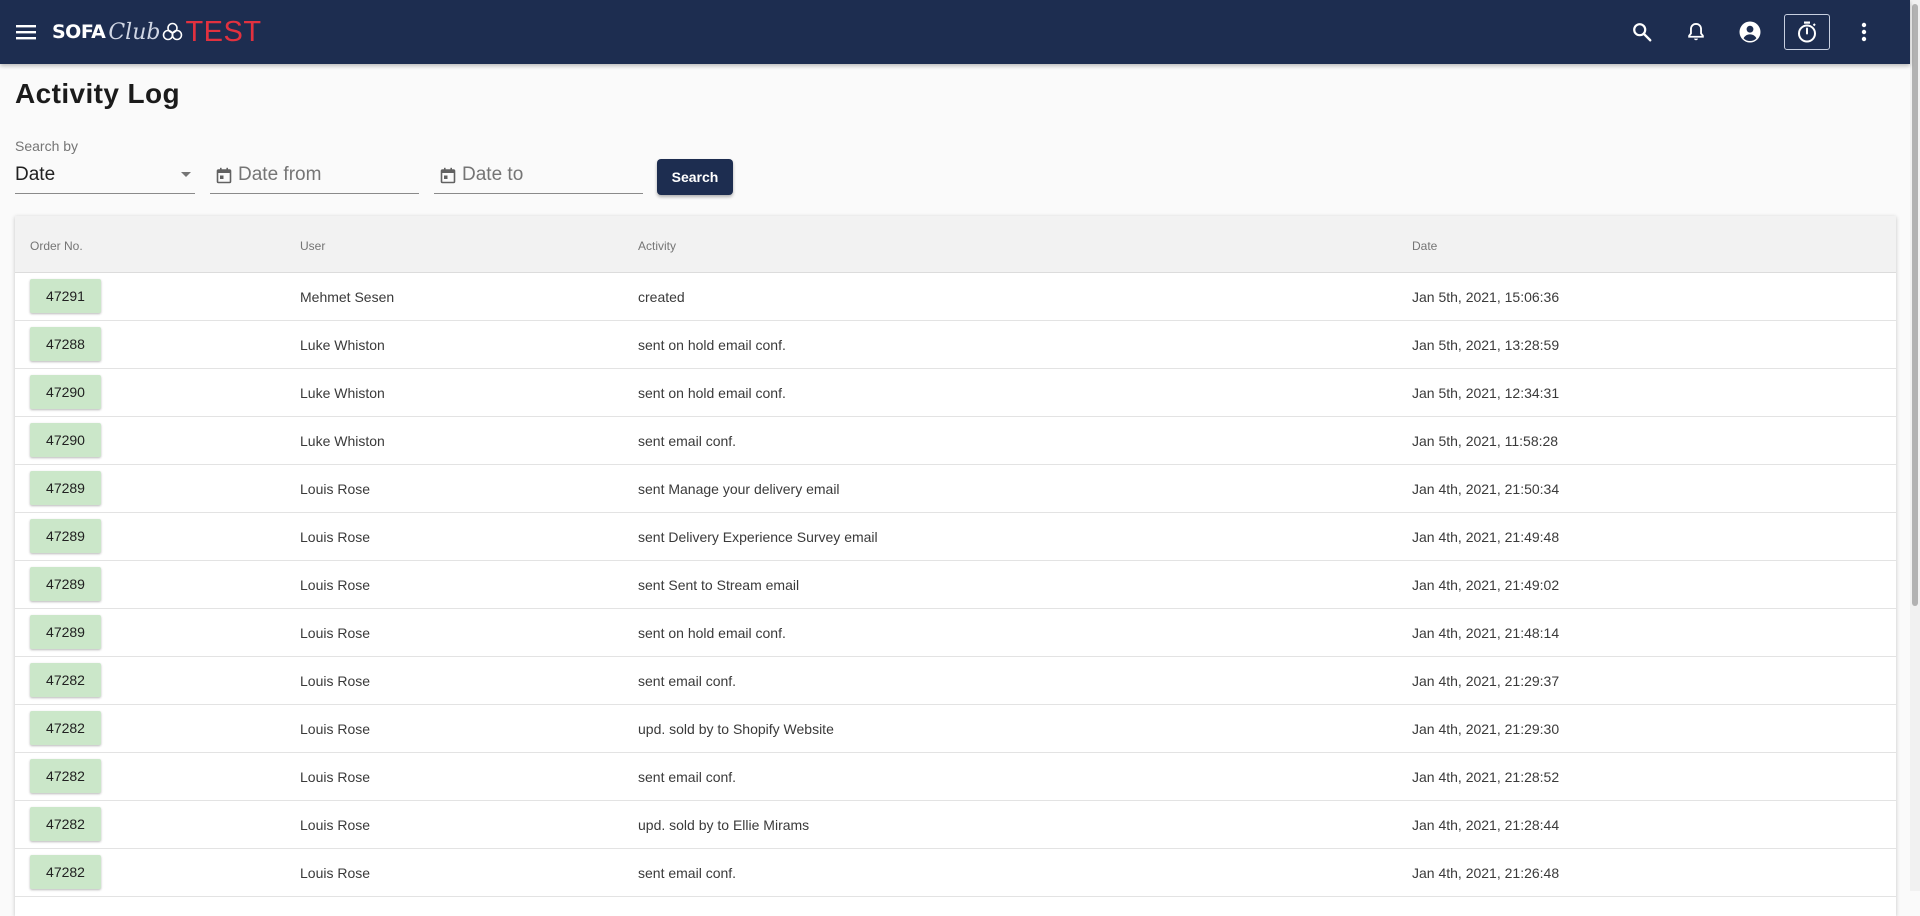 This screenshot has width=1920, height=916. What do you see at coordinates (1486, 729) in the screenshot?
I see `date-cell: Jan 4th, 2021, 21:29:30` at bounding box center [1486, 729].